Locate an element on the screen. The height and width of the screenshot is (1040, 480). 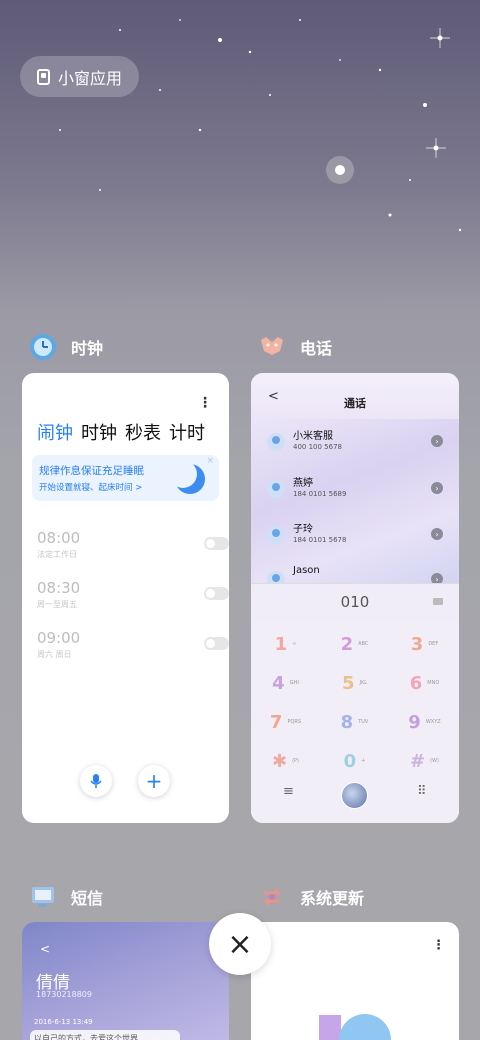
dial-key: 5 JKL is located at coordinates (354, 683).